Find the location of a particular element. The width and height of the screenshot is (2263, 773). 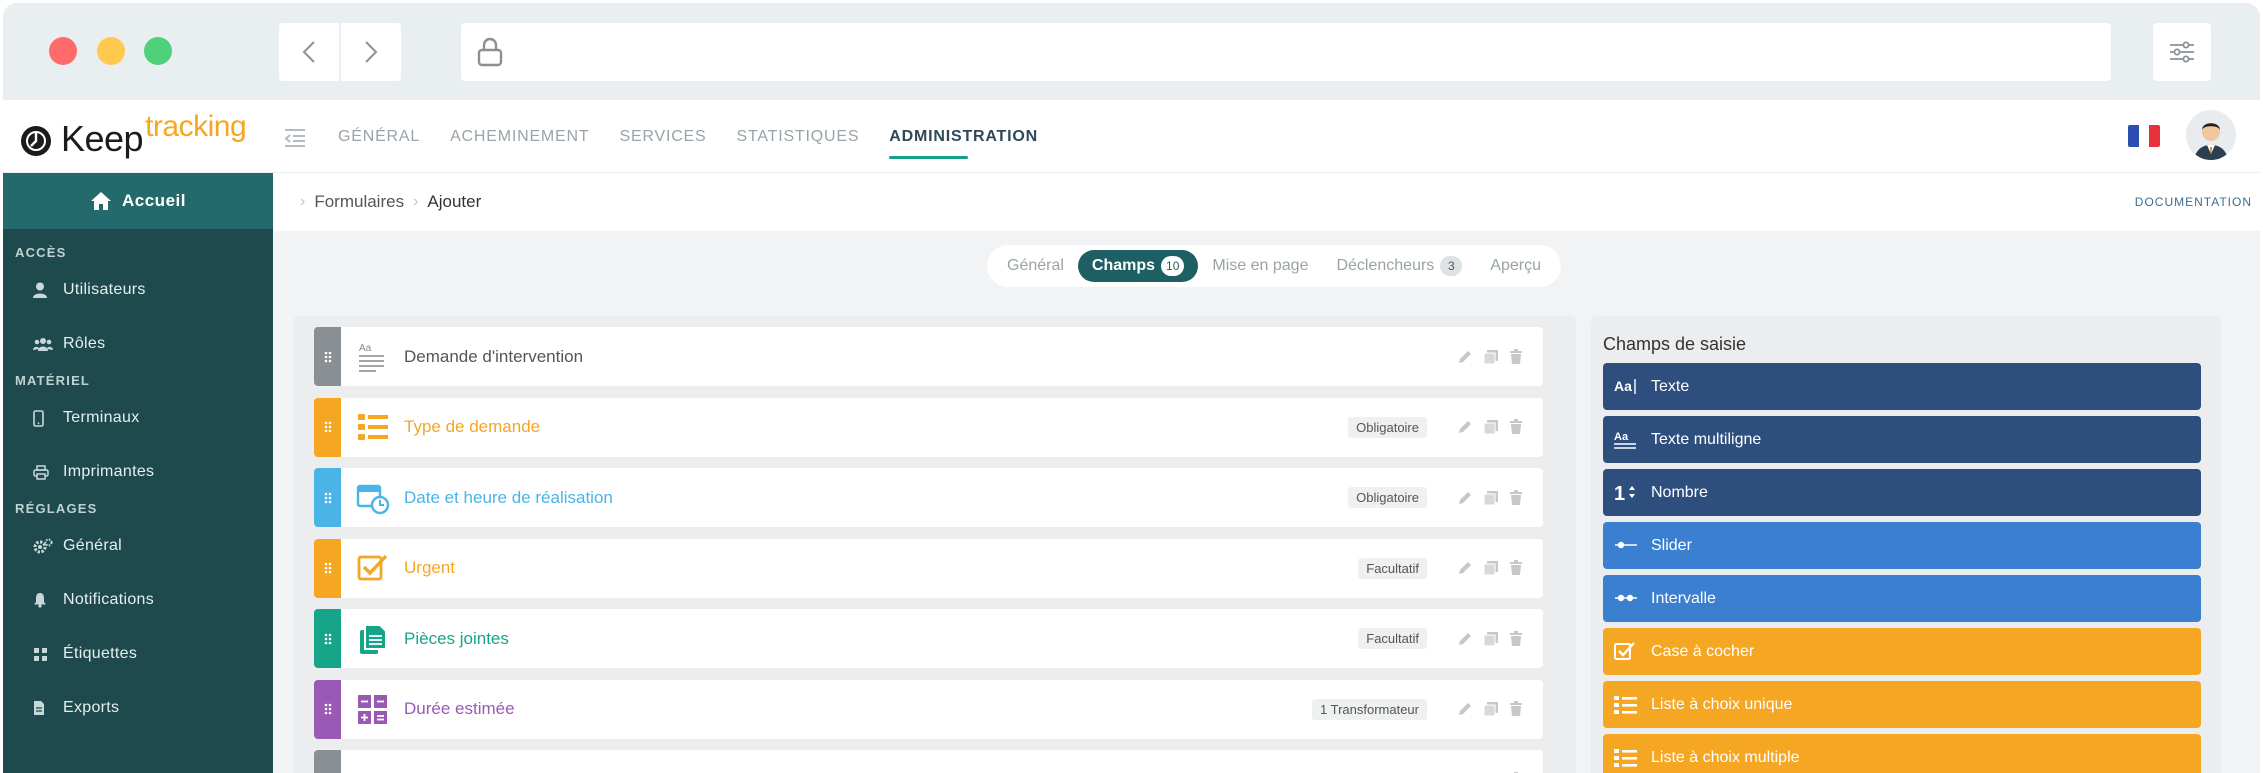

range-icon is located at coordinates (1626, 597).